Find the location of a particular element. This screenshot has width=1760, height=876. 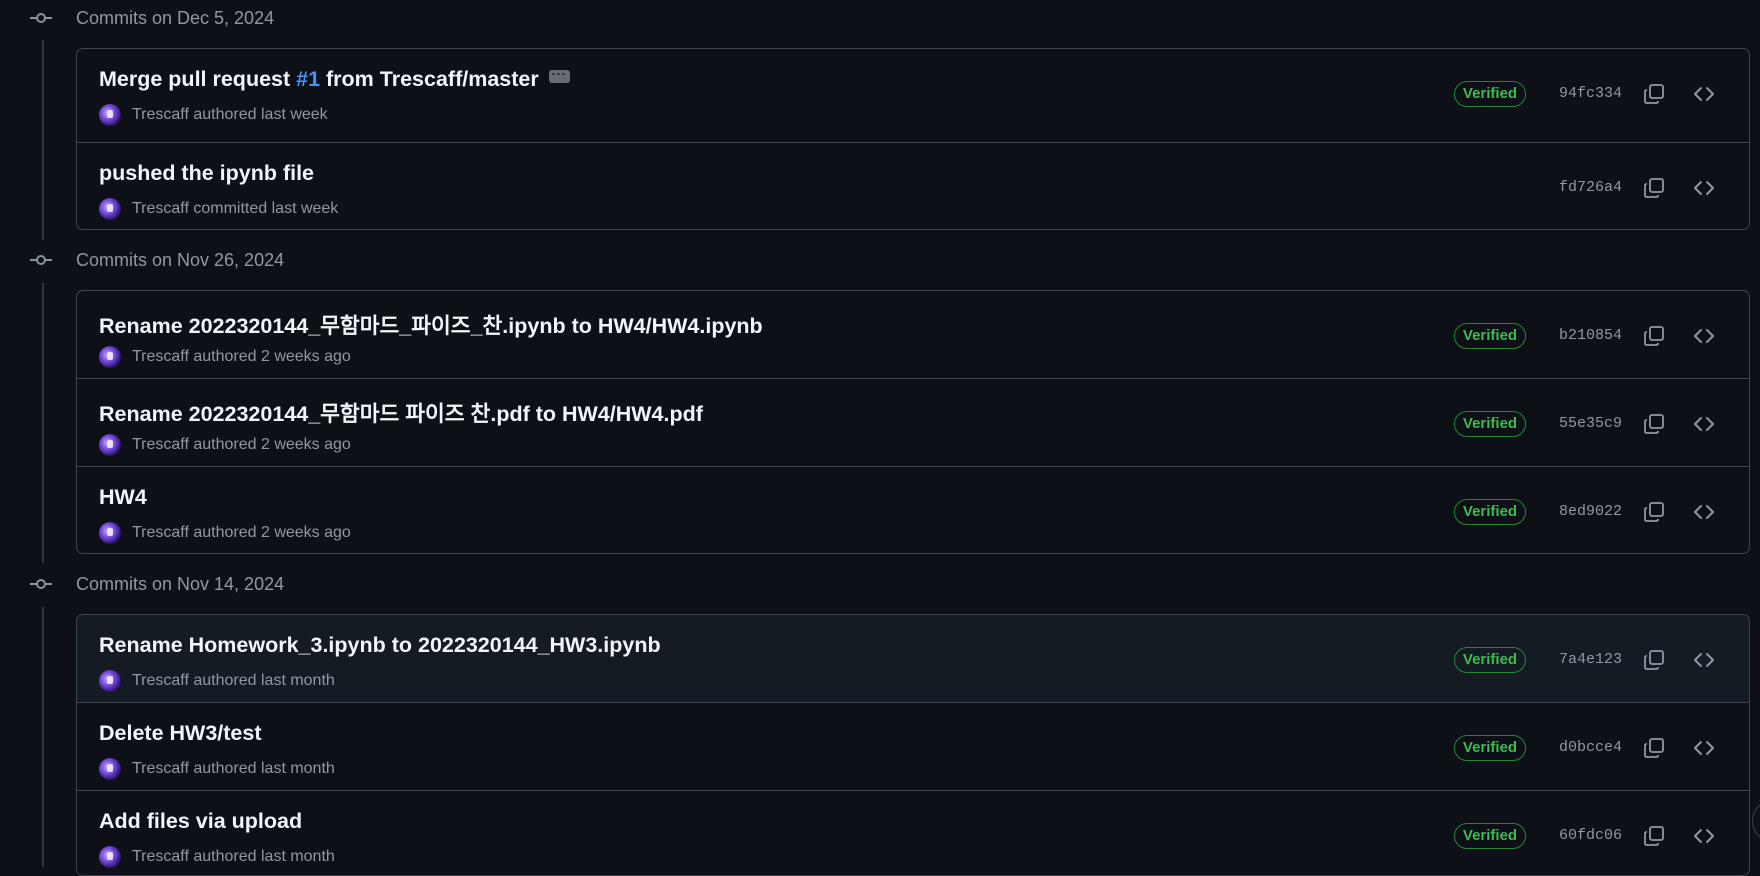

commit-title: pushed the ipynb file is located at coordinates (206, 173).